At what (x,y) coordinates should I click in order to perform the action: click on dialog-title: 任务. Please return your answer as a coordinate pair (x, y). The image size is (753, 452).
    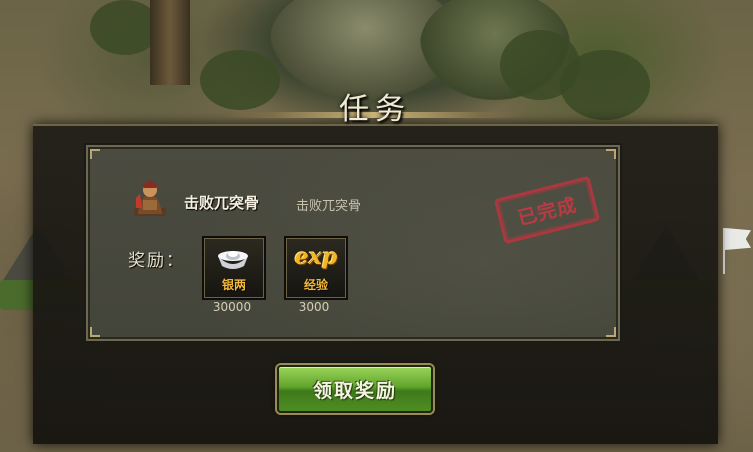
    Looking at the image, I should click on (375, 109).